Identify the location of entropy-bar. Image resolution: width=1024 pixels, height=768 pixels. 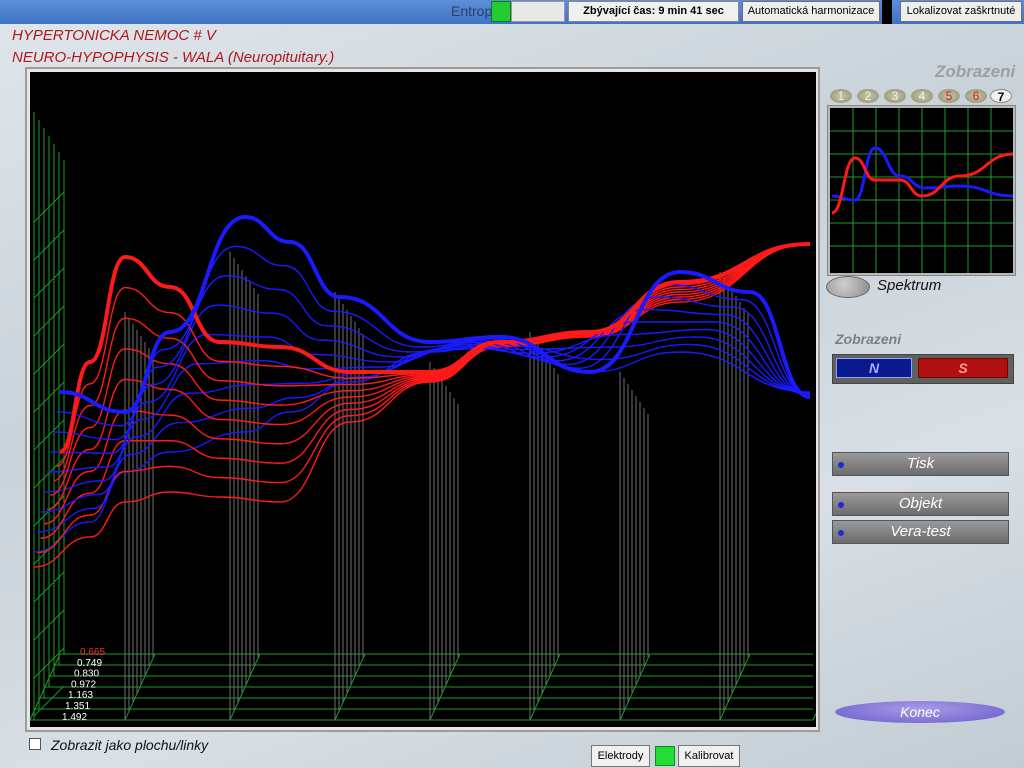
(538, 11).